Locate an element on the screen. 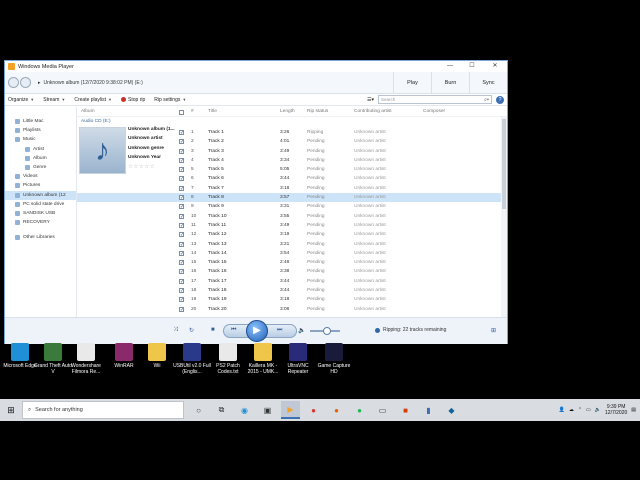 The height and width of the screenshot is (480, 640). clock: 9:39 PM 12/7/2020 is located at coordinates (616, 410).